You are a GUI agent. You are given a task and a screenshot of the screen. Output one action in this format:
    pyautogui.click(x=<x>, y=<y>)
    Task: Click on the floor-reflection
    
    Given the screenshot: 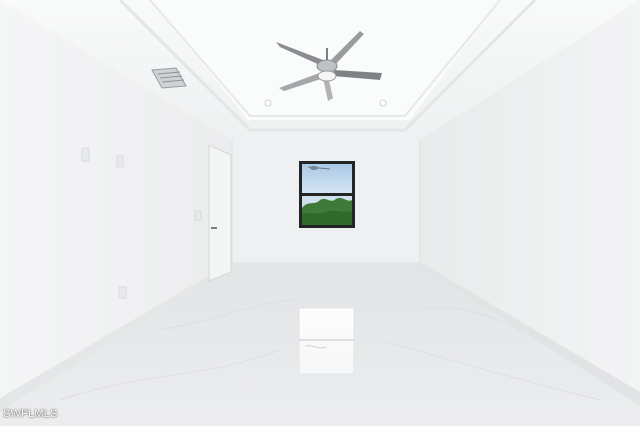 What is the action you would take?
    pyautogui.click(x=326, y=341)
    